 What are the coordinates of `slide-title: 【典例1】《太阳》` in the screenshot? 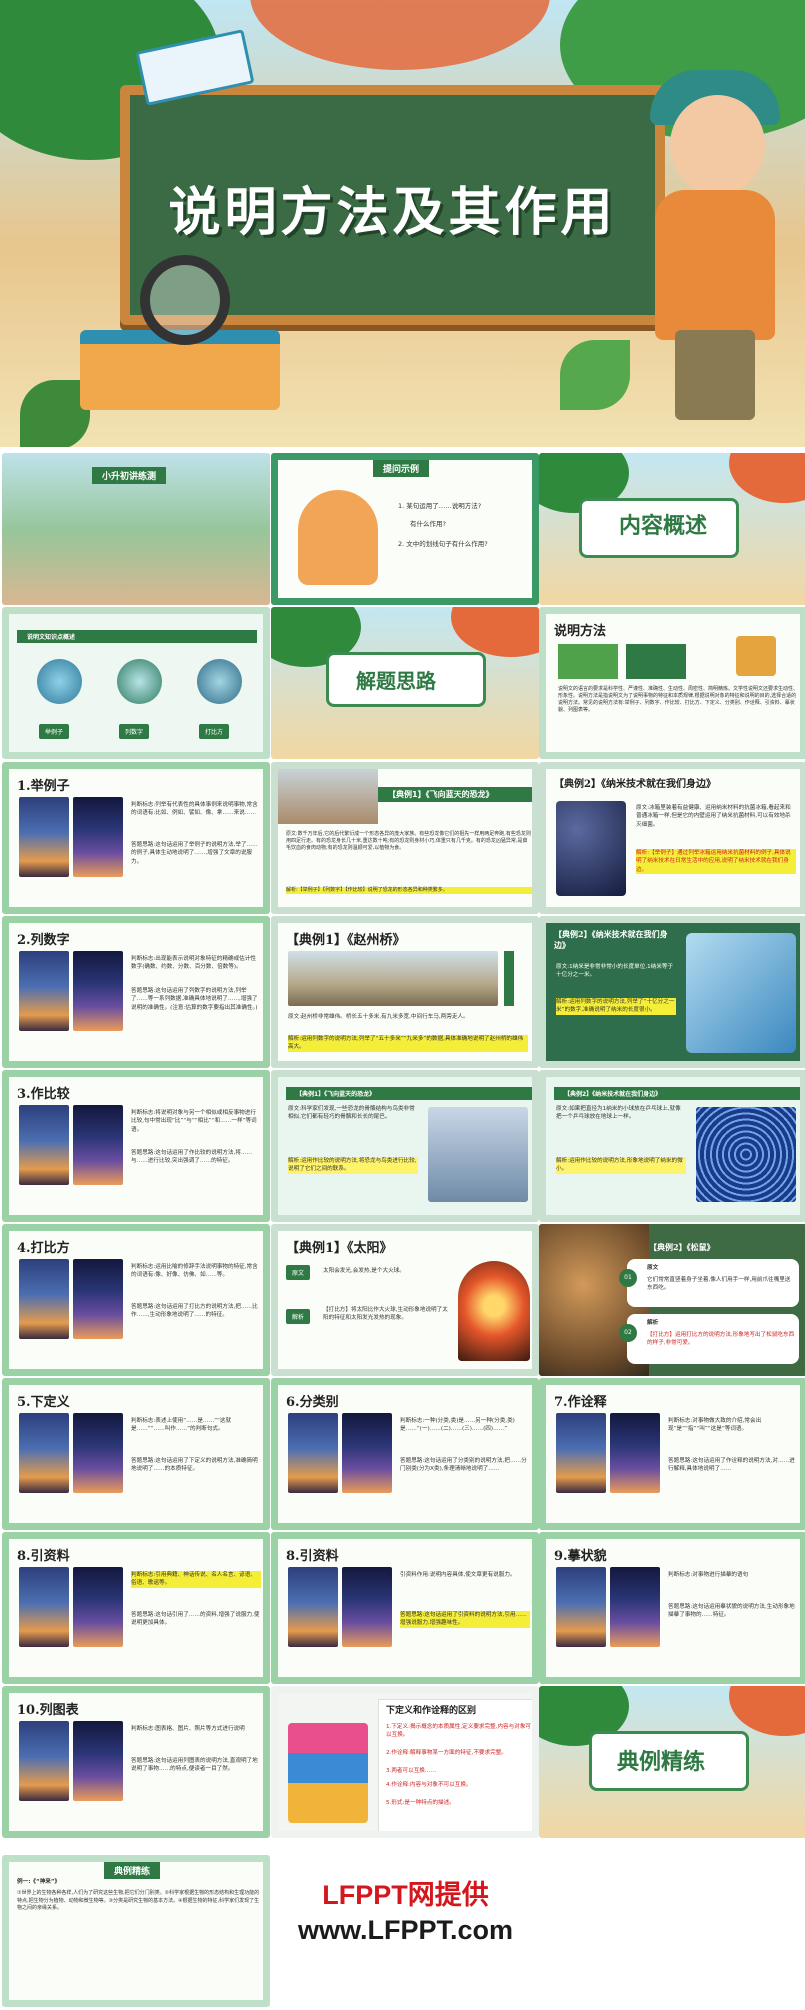 It's located at (339, 1248).